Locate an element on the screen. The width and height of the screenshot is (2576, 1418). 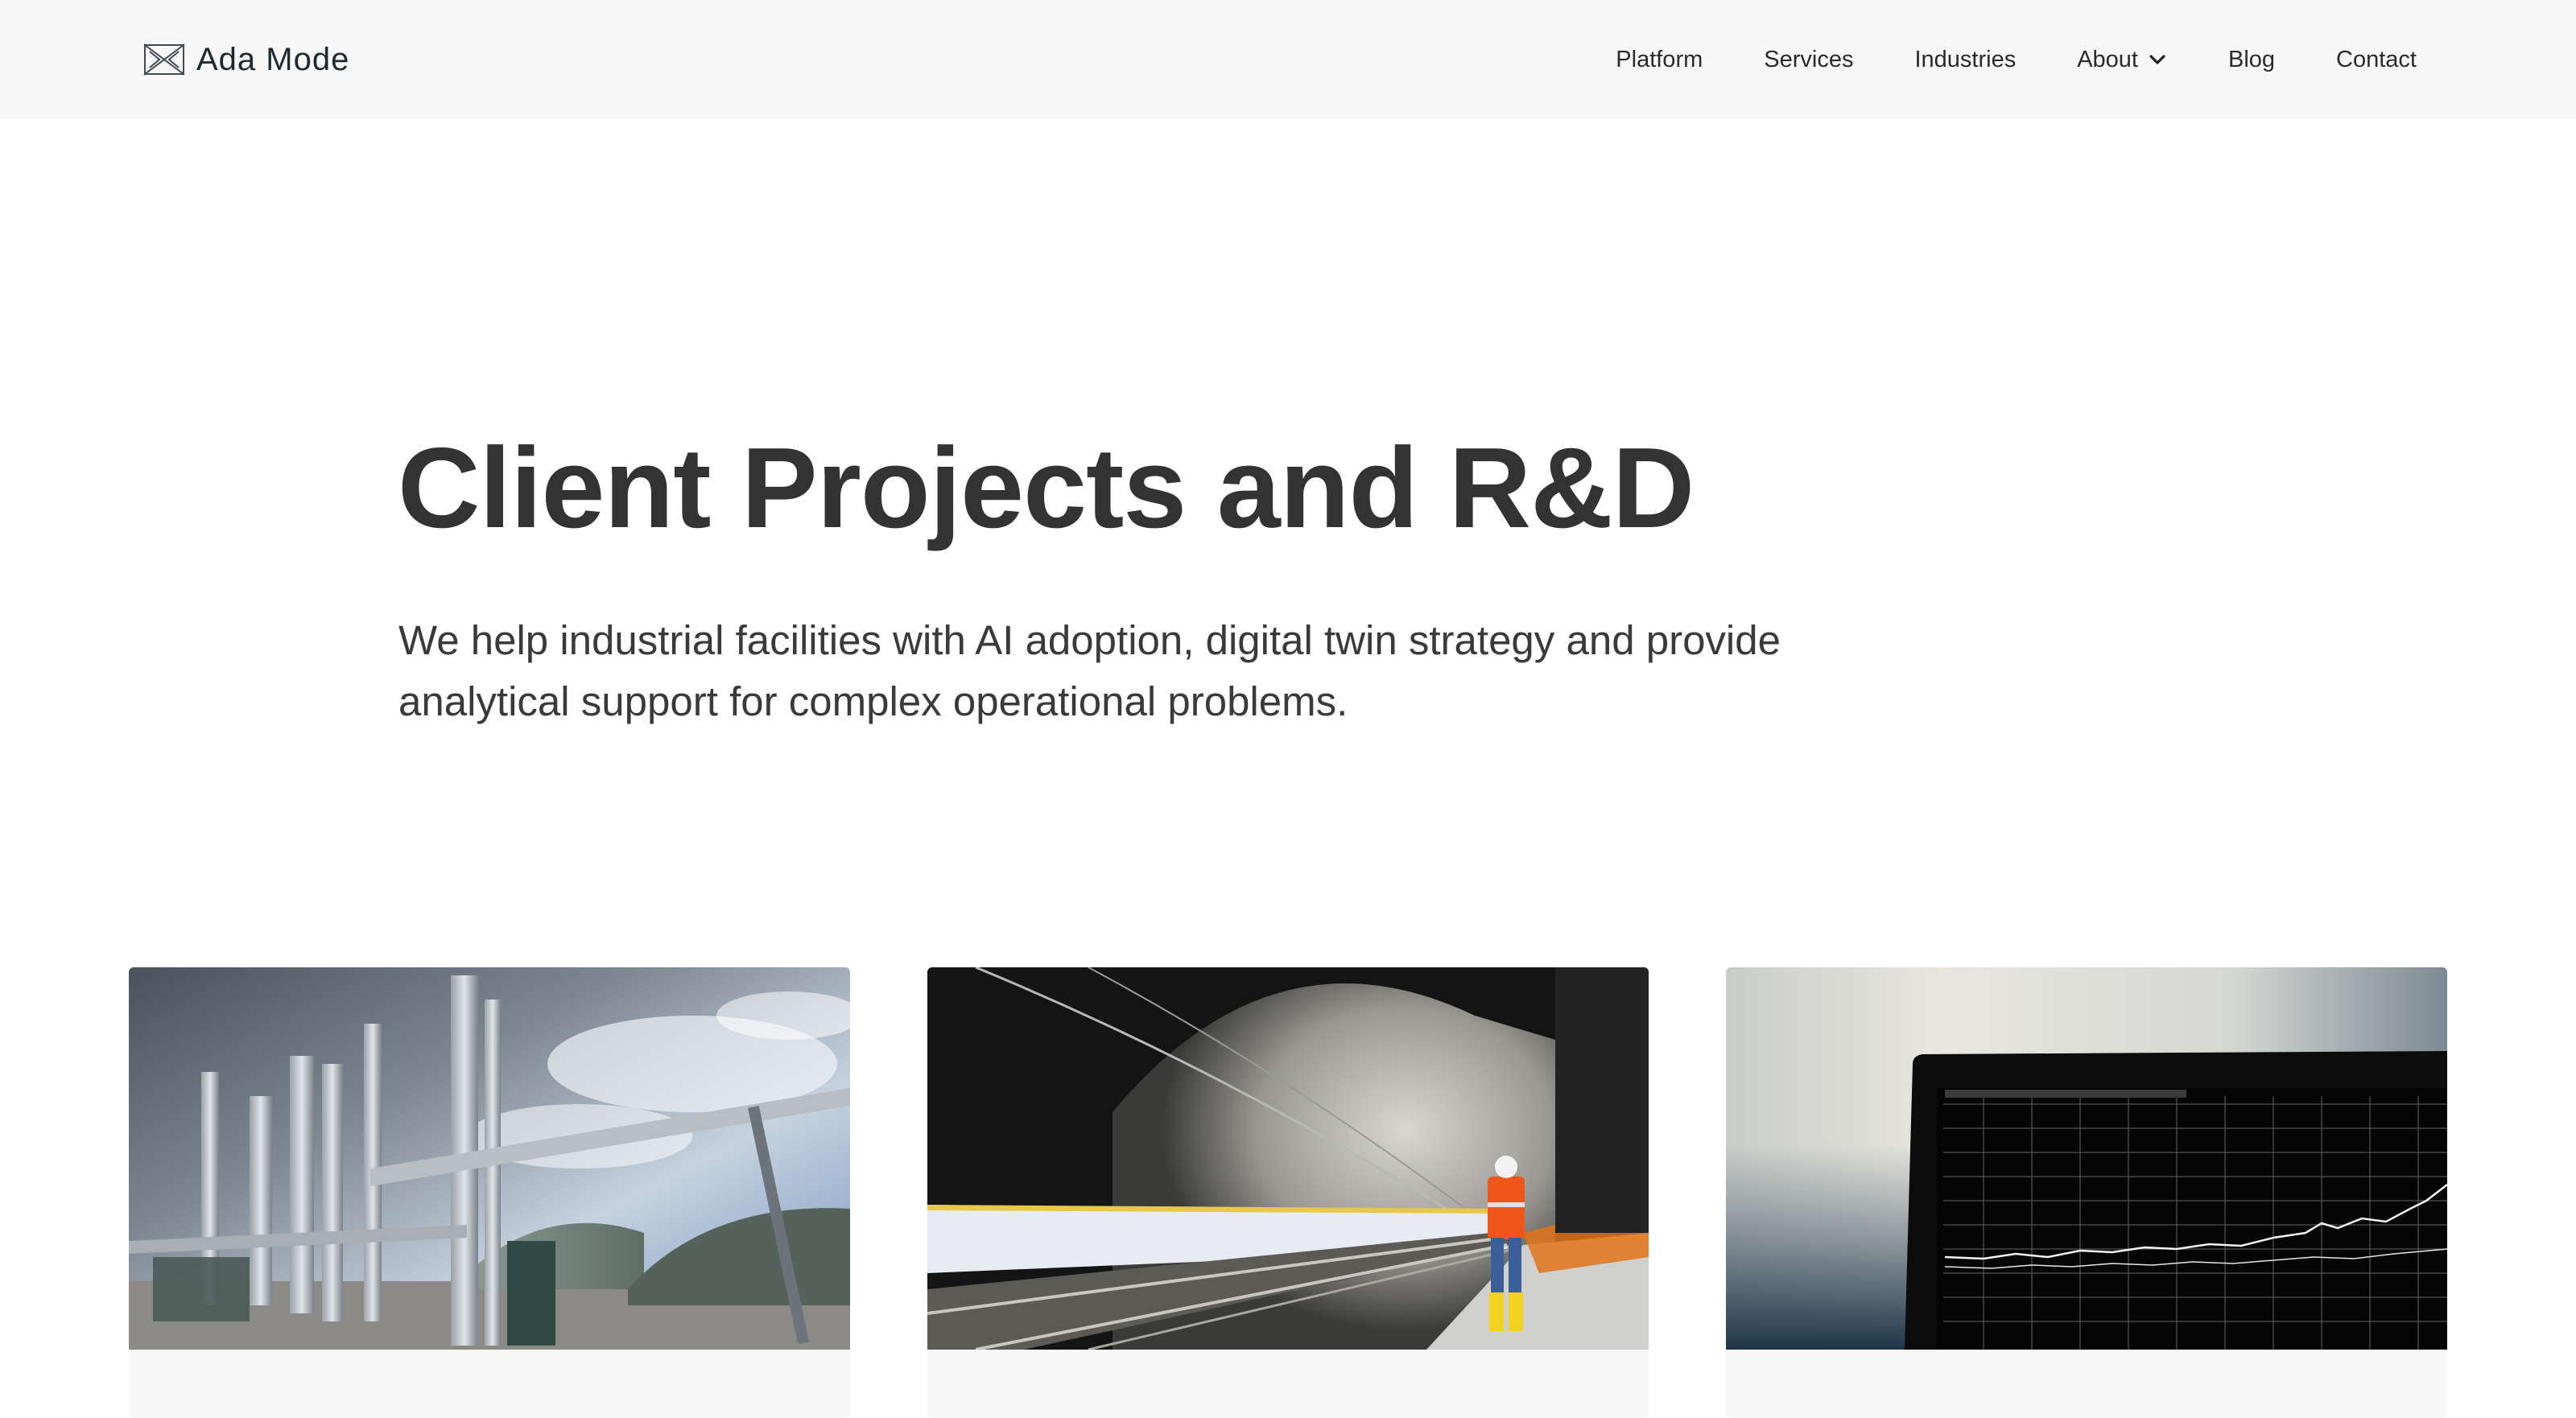
industrial-plant-pipes-photo is located at coordinates (489, 1158).